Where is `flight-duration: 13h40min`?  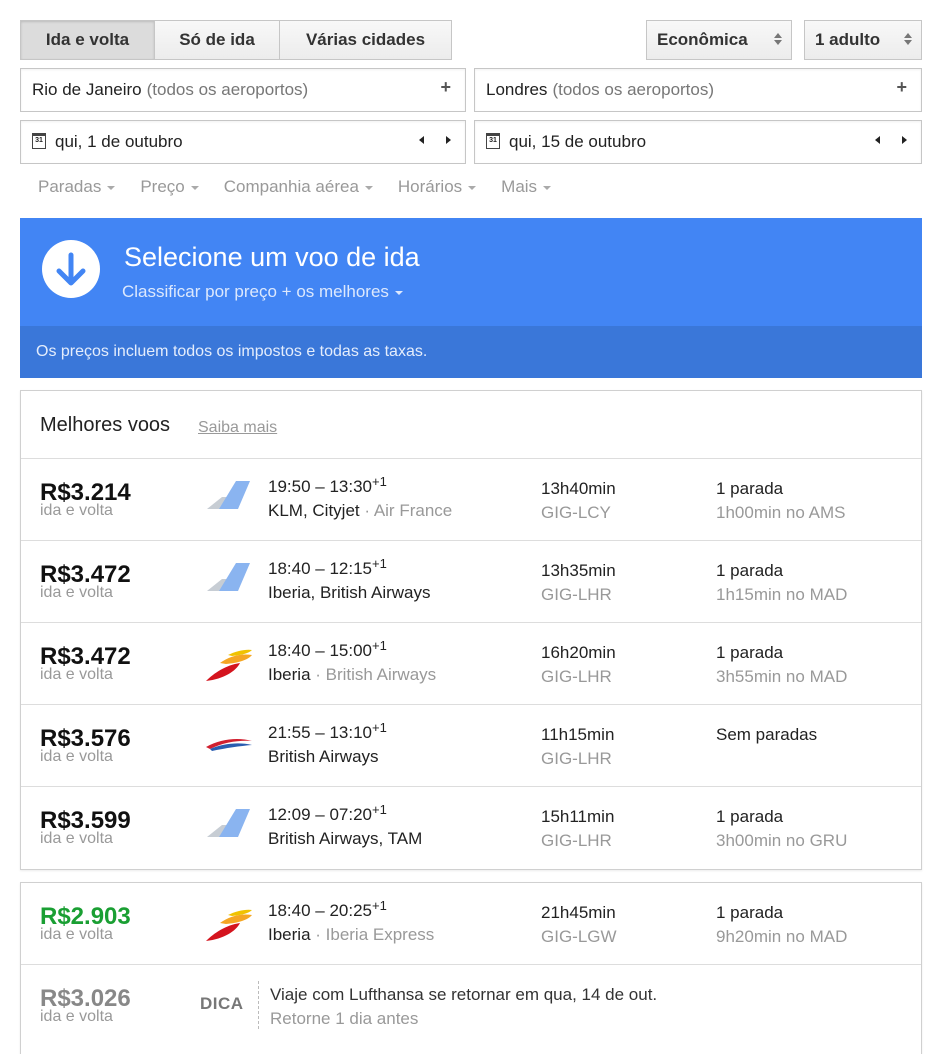 flight-duration: 13h40min is located at coordinates (578, 488).